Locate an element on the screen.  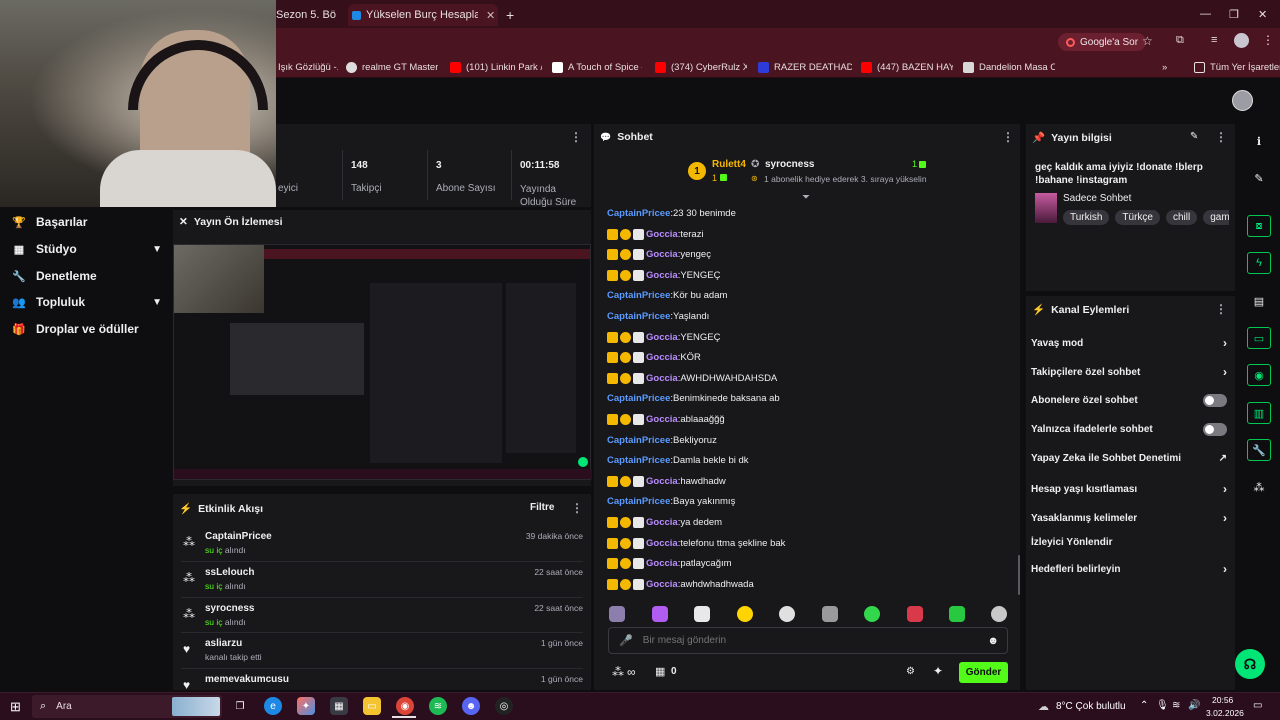
discord-icon: ☻ is located at coordinates (471, 706).